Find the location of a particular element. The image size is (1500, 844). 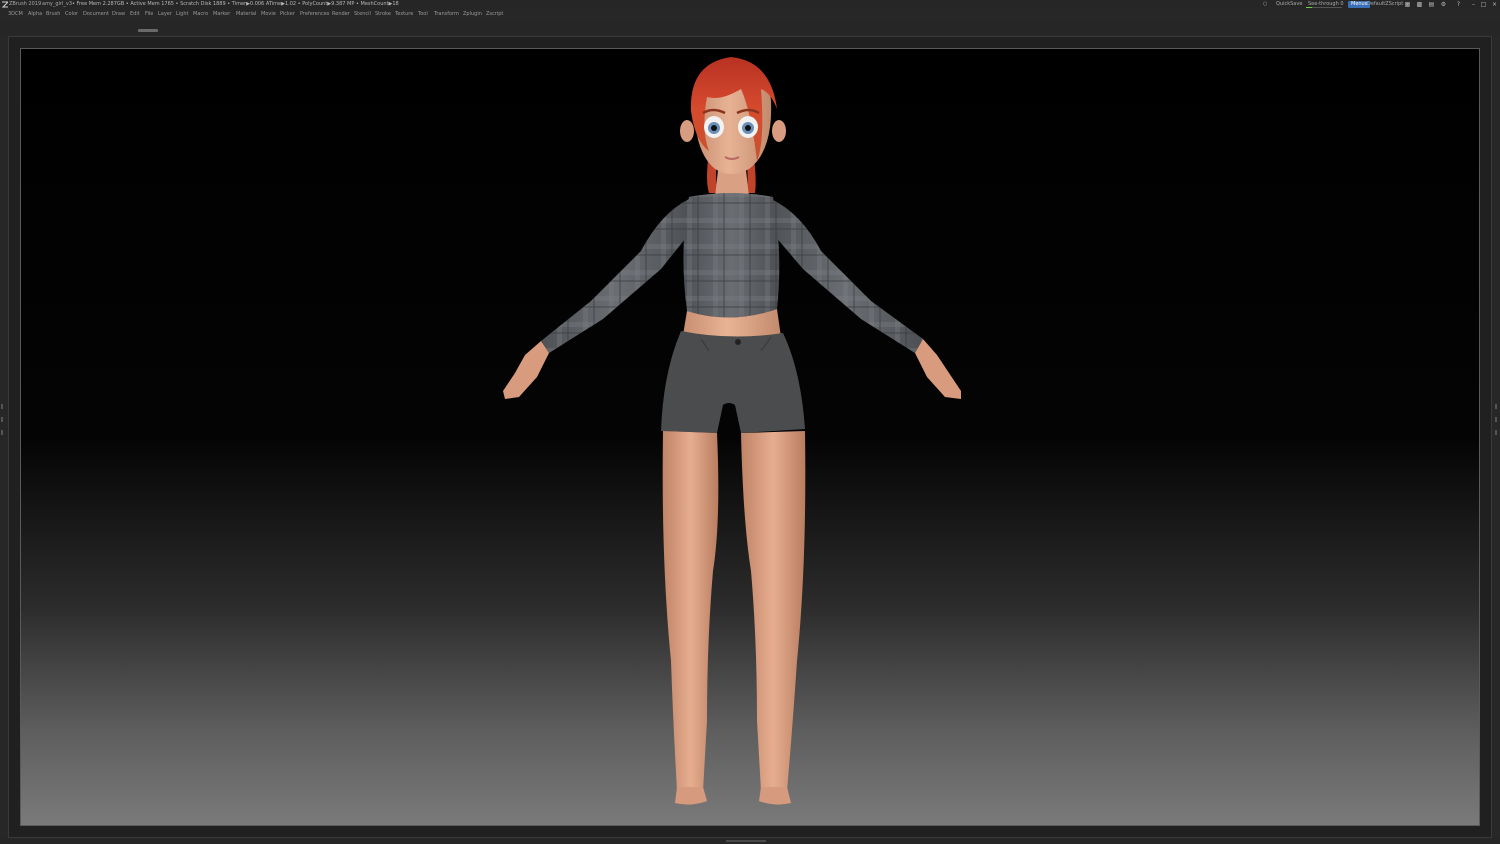

menu-3dcm: 3DCM is located at coordinates (15, 14).